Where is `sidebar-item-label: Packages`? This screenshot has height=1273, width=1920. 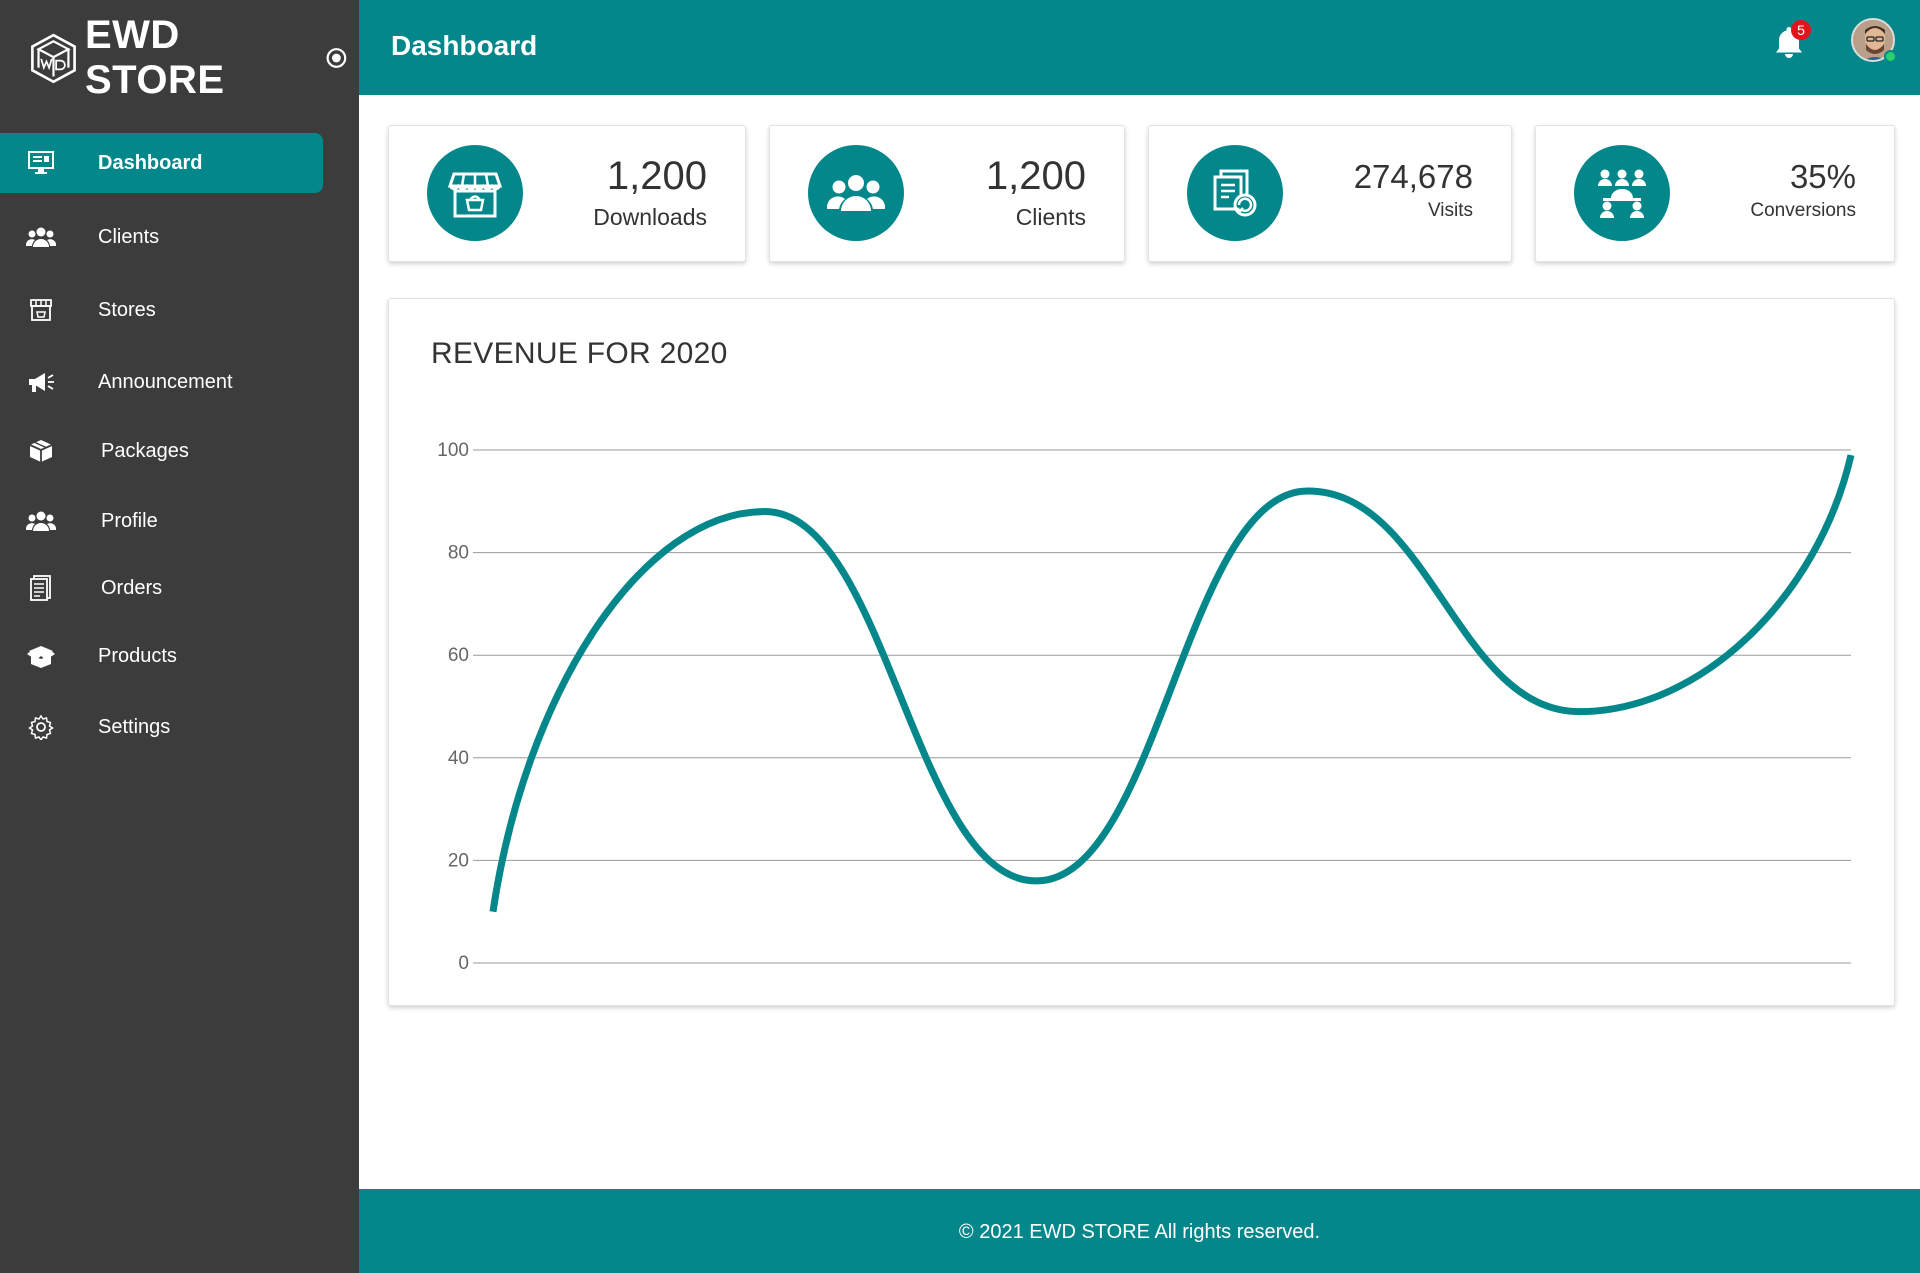 sidebar-item-label: Packages is located at coordinates (145, 450).